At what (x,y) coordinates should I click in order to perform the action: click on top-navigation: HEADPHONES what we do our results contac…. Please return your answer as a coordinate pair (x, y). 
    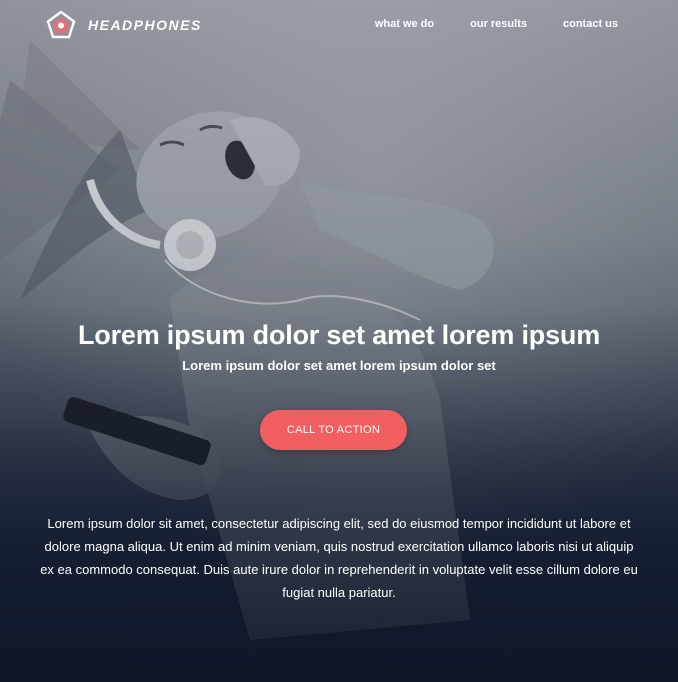
    Looking at the image, I should click on (339, 25).